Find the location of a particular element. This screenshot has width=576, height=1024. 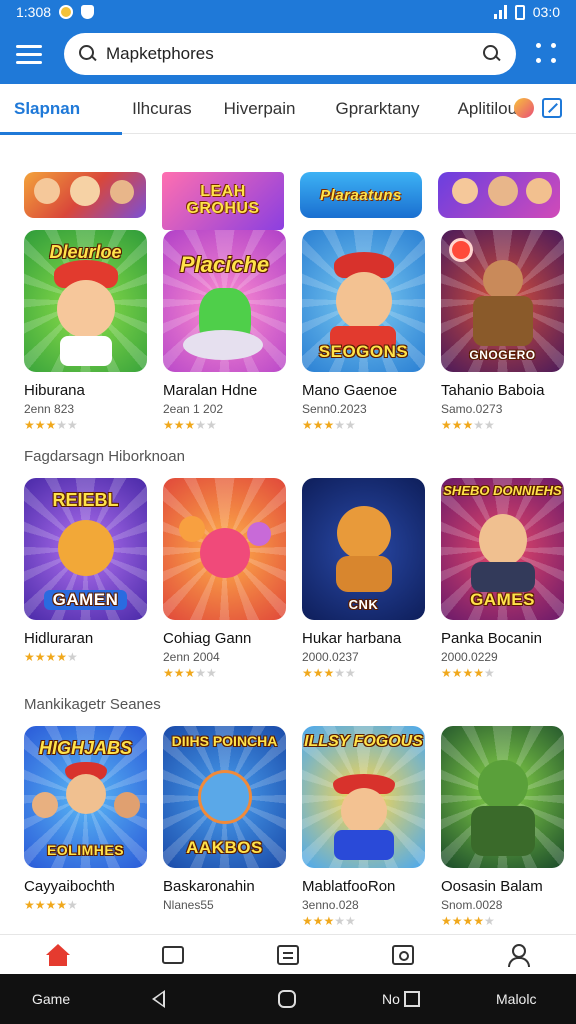

home-circle-icon is located at coordinates (287, 999).